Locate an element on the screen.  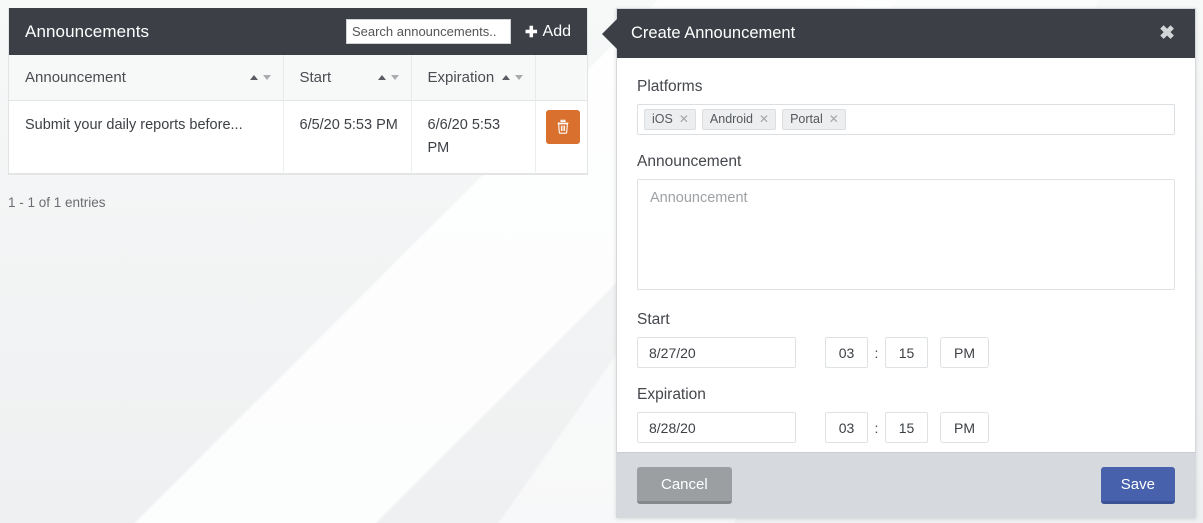
start-minute-input is located at coordinates (906, 352).